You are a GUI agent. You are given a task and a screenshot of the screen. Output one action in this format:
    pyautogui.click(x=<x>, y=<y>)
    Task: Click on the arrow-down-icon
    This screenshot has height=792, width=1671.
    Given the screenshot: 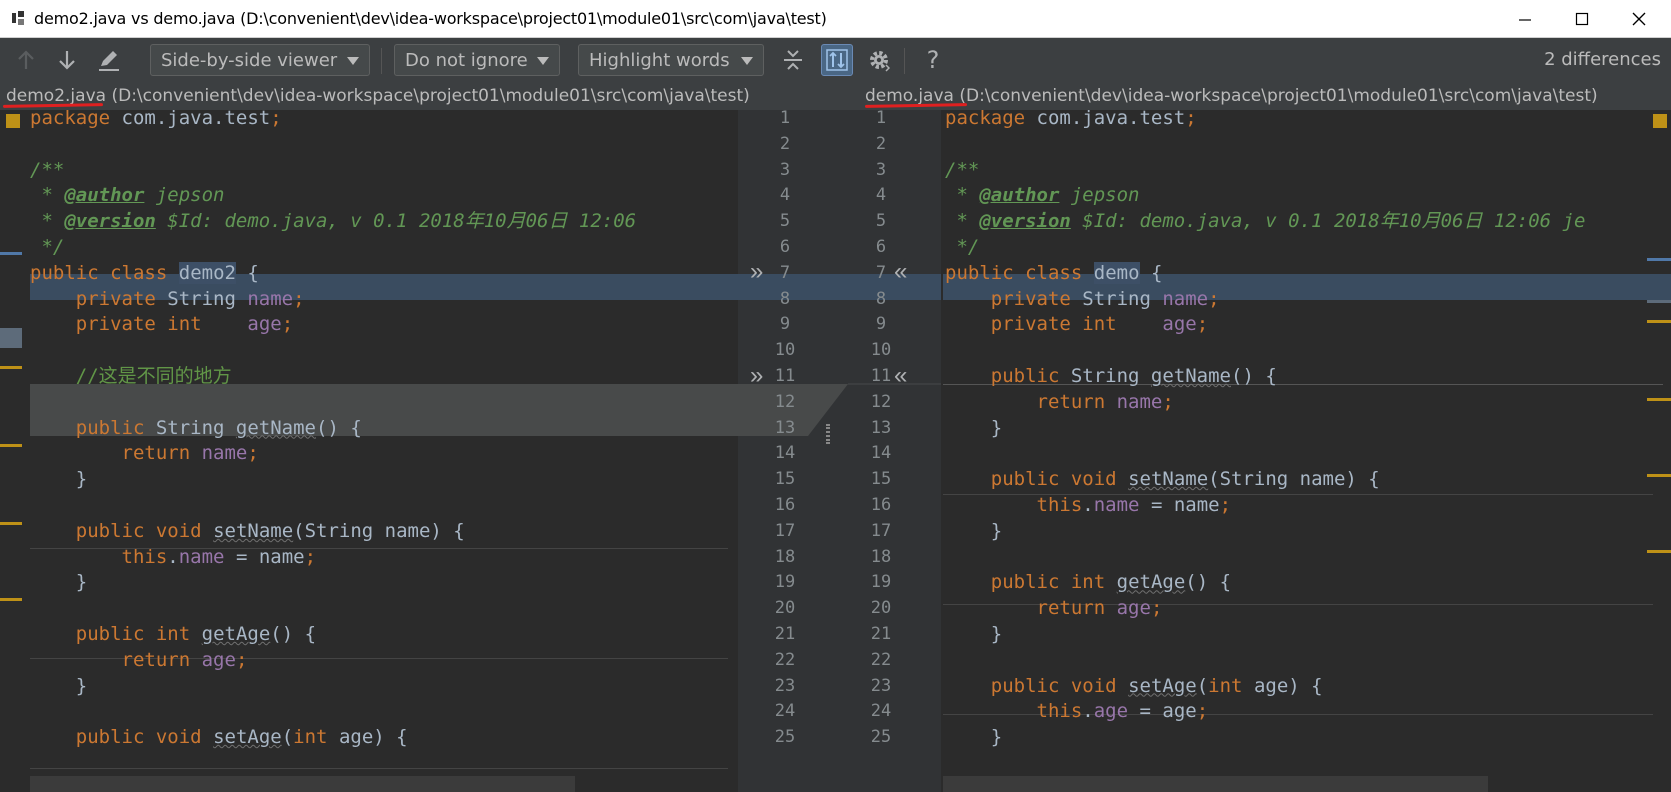 What is the action you would take?
    pyautogui.click(x=67, y=60)
    